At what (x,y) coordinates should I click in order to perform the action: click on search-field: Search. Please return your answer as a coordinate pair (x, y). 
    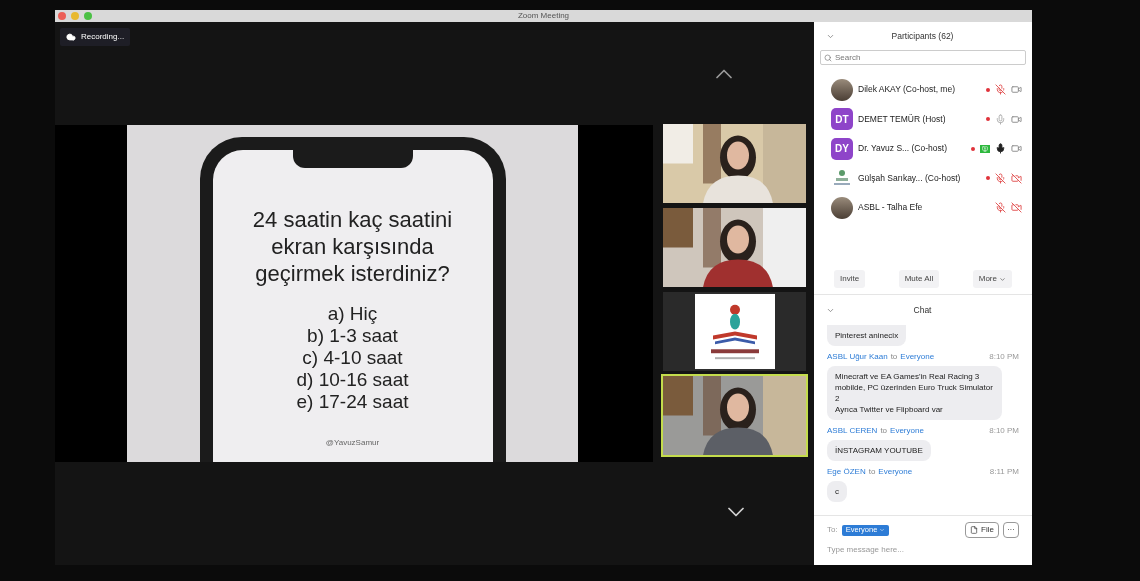
    Looking at the image, I should click on (923, 57).